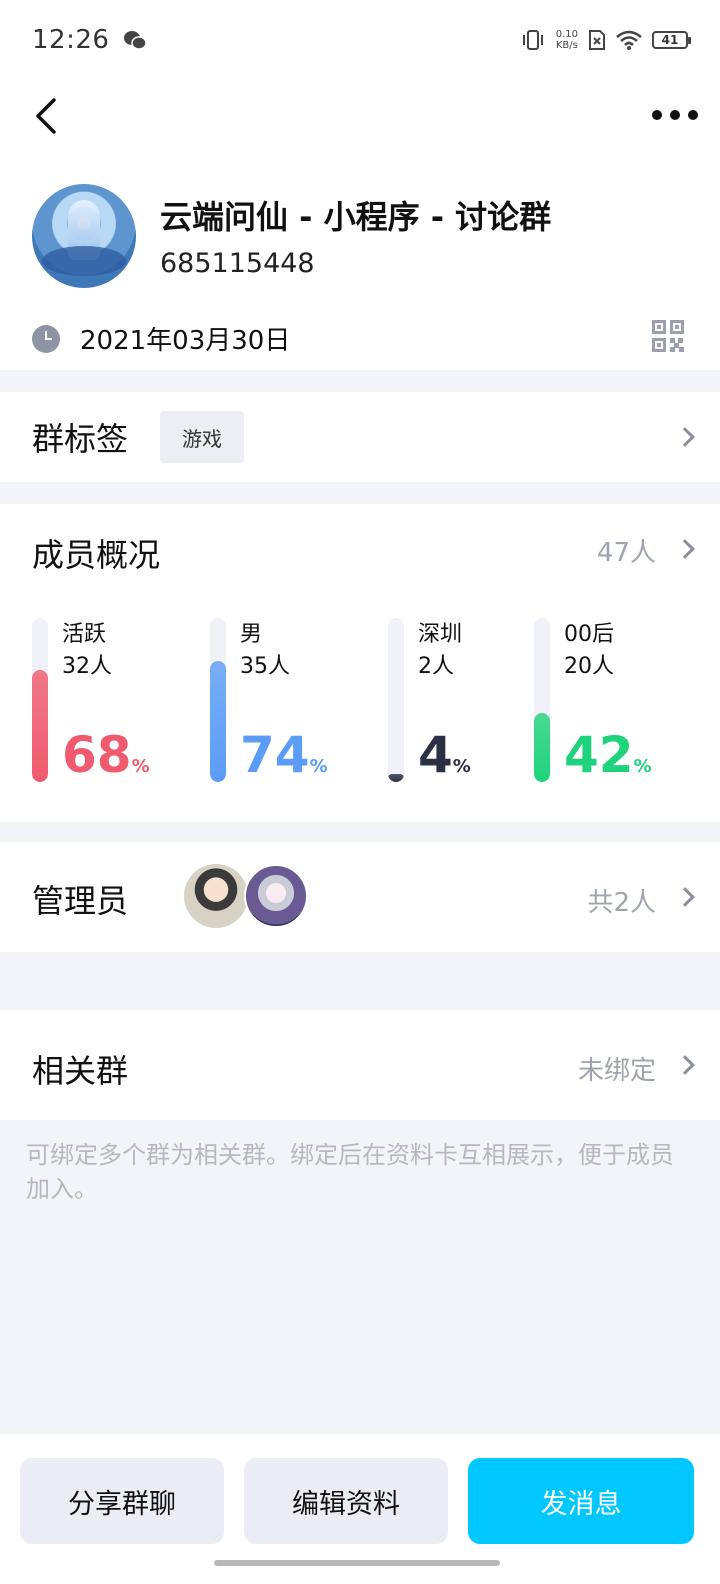  I want to click on group-avatar, so click(84, 236).